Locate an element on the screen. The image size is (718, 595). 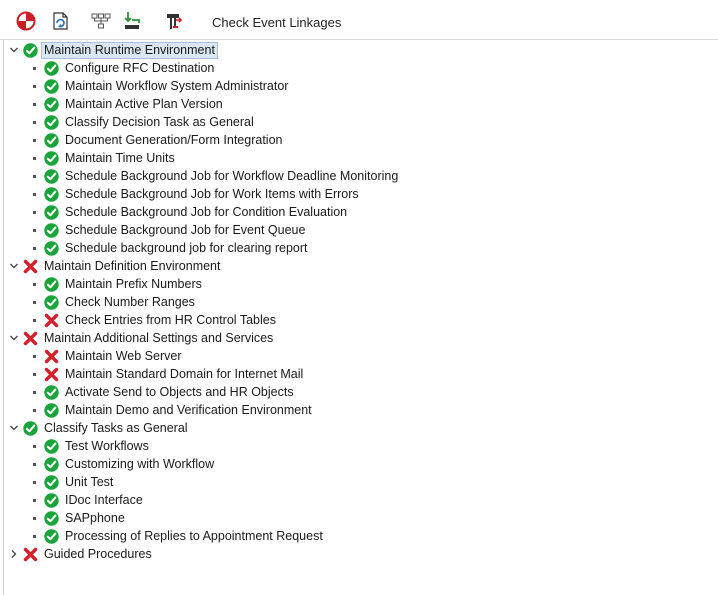
tree-node-label: Classify Tasks as General is located at coordinates (116, 428).